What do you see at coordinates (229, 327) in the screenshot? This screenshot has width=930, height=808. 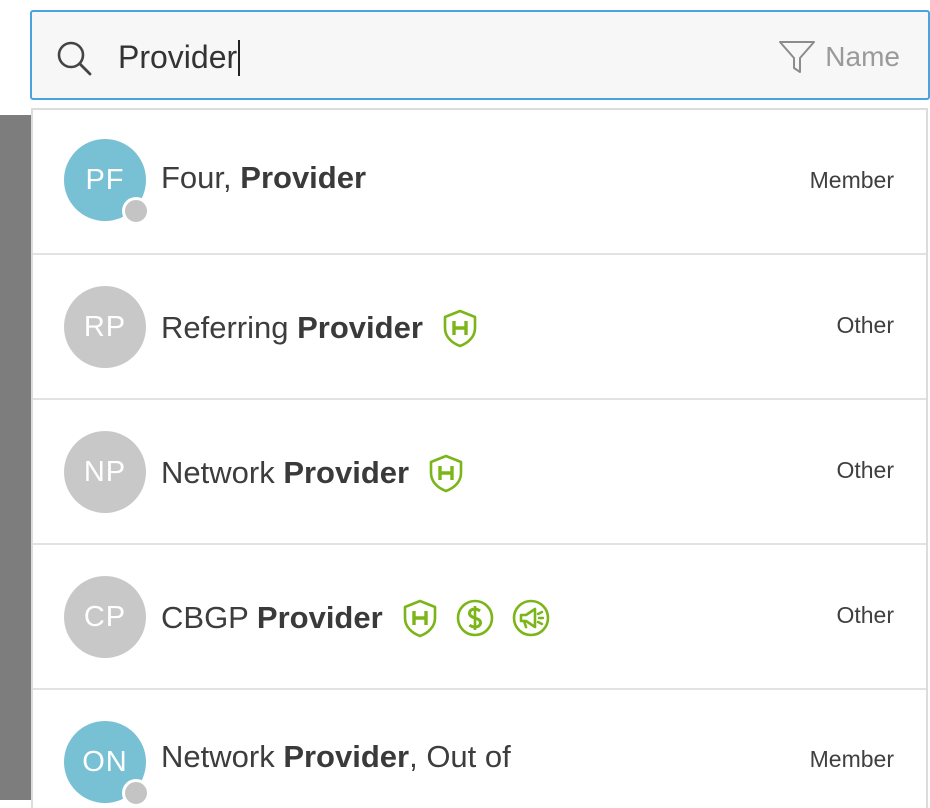 I see `name-prefix: Referring` at bounding box center [229, 327].